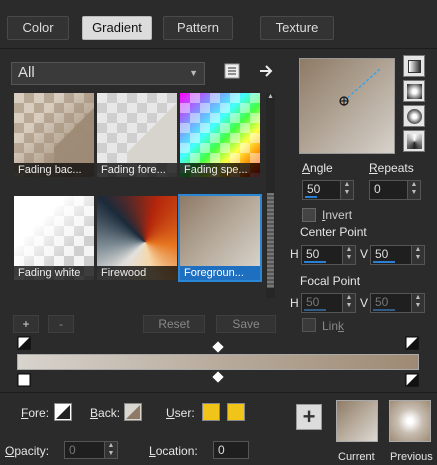 This screenshot has height=465, width=437. Describe the element at coordinates (410, 421) in the screenshot. I see `previous-swatch` at that location.